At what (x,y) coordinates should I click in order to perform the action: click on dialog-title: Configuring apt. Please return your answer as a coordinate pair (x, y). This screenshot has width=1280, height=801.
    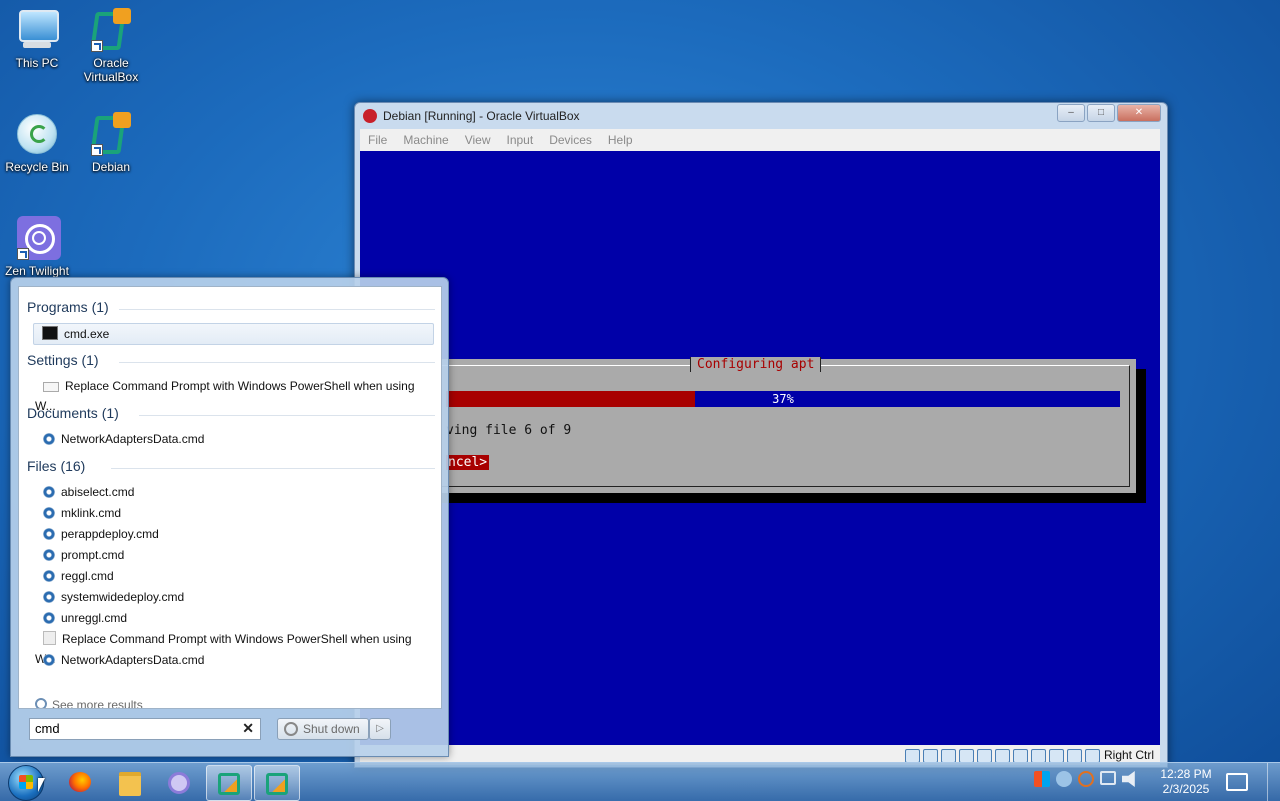
    Looking at the image, I should click on (756, 364).